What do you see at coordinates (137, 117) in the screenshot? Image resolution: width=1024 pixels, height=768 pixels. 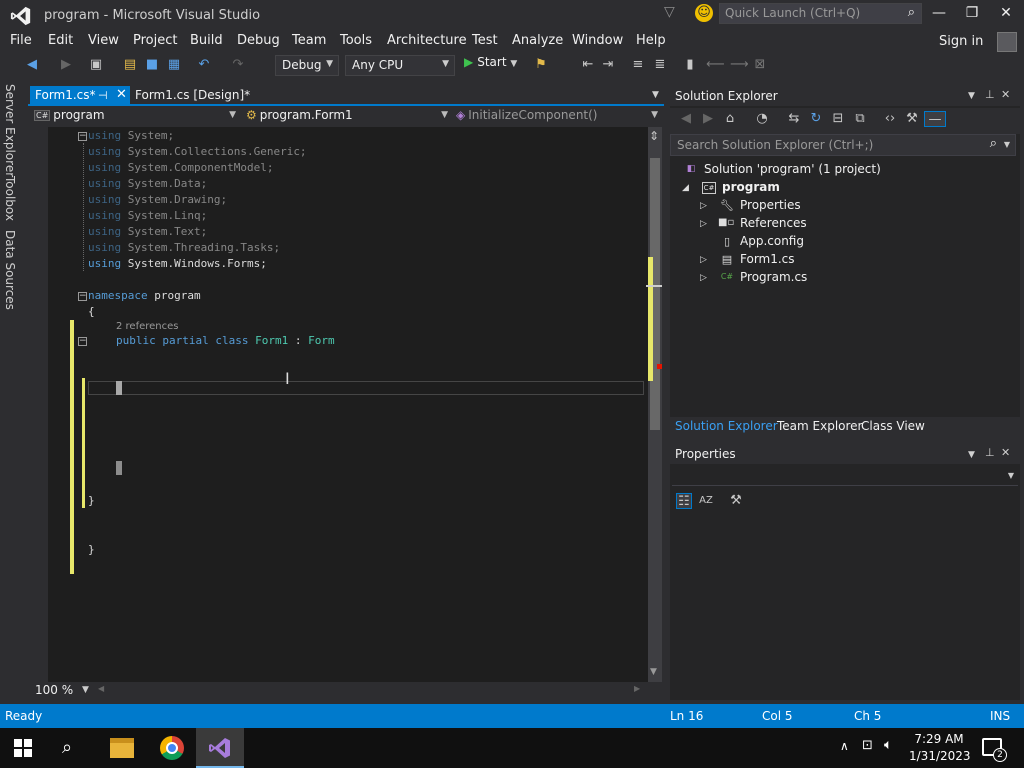 I see `project-dropdown: C# program ▼` at bounding box center [137, 117].